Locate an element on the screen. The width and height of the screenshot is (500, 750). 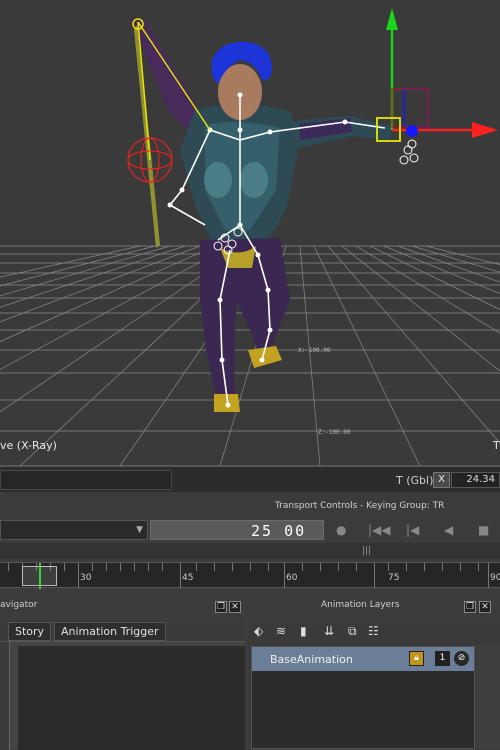
animation-layers-title: Animation Layers is located at coordinates (360, 605).